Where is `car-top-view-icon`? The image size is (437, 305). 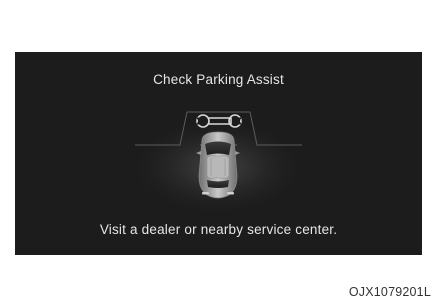
car-top-view-icon is located at coordinates (218, 165).